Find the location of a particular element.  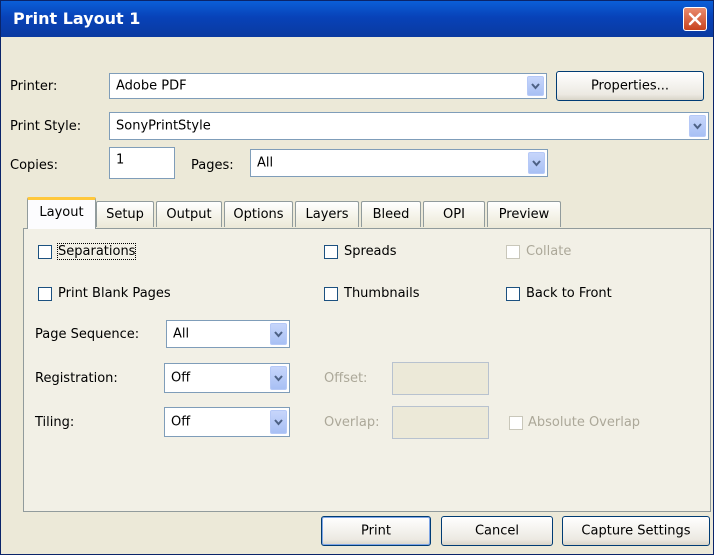

tab-bleed: Bleed is located at coordinates (391, 214).